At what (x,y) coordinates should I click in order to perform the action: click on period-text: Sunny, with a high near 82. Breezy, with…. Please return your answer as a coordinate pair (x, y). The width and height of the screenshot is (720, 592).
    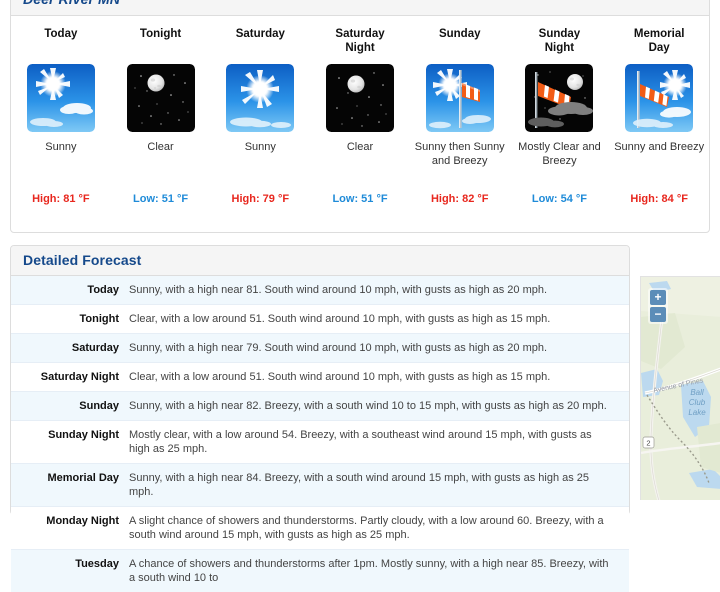
    Looking at the image, I should click on (379, 406).